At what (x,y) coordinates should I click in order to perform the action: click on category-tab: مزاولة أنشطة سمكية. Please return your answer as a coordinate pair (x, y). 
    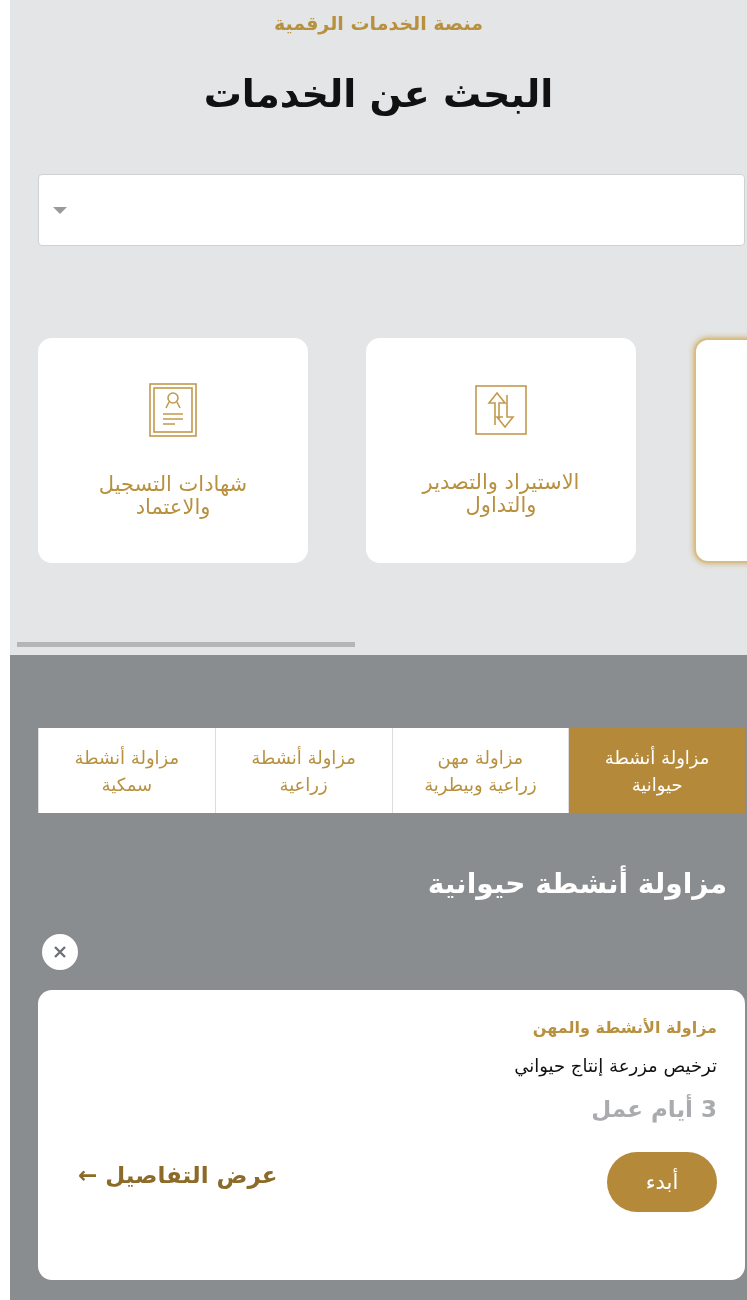
    Looking at the image, I should click on (126, 770).